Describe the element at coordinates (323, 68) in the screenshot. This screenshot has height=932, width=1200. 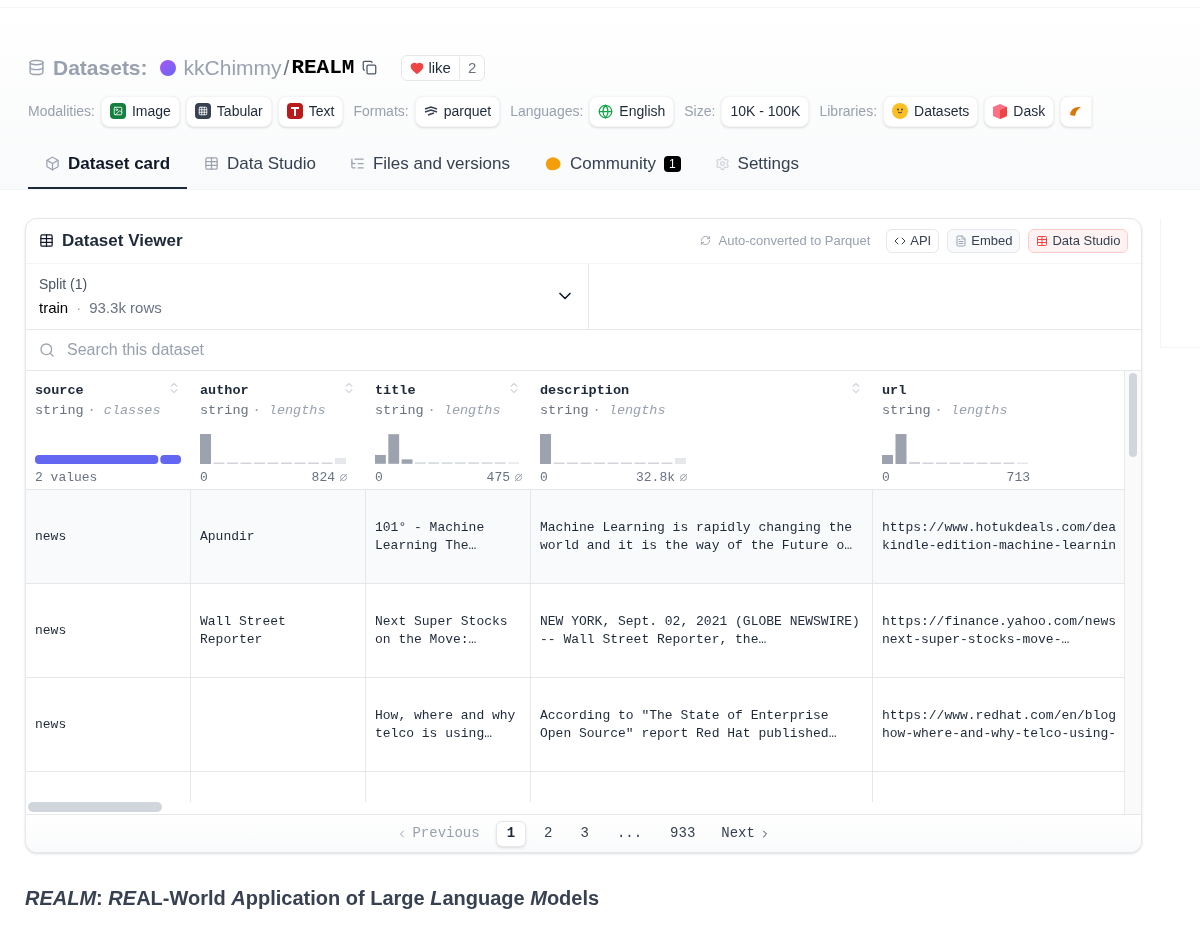
I see `dataset-name: REALM` at that location.